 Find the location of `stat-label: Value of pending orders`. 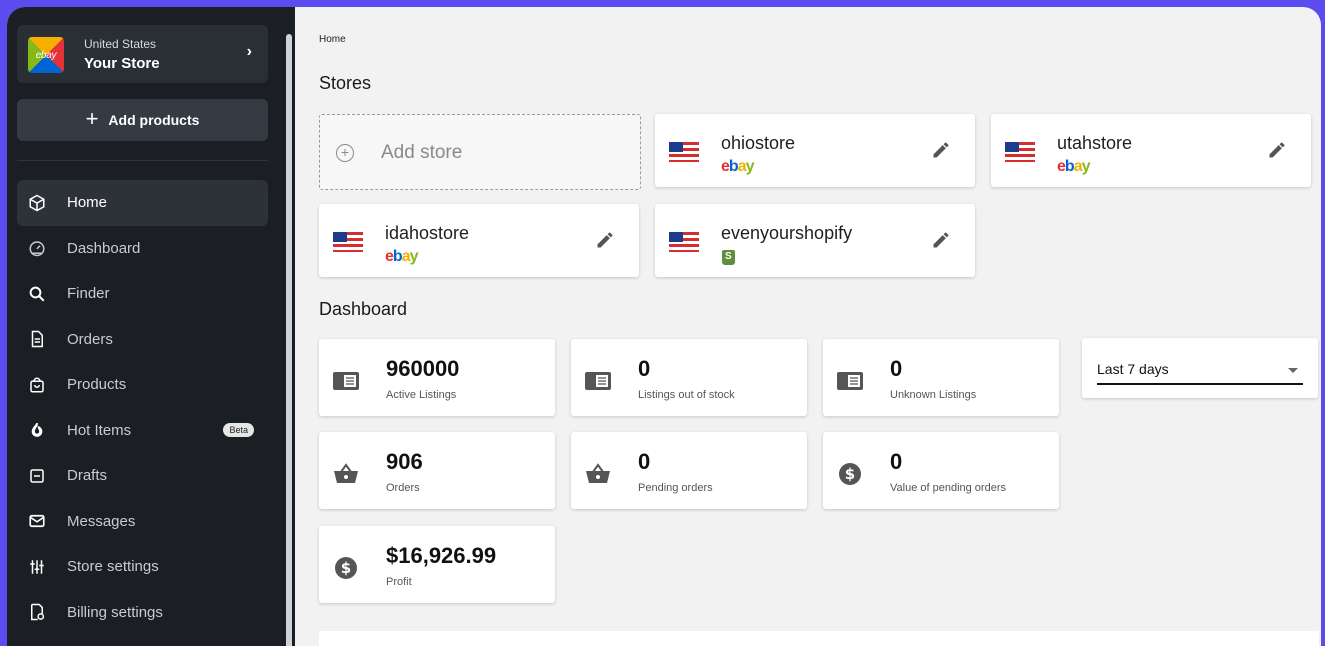

stat-label: Value of pending orders is located at coordinates (948, 488).